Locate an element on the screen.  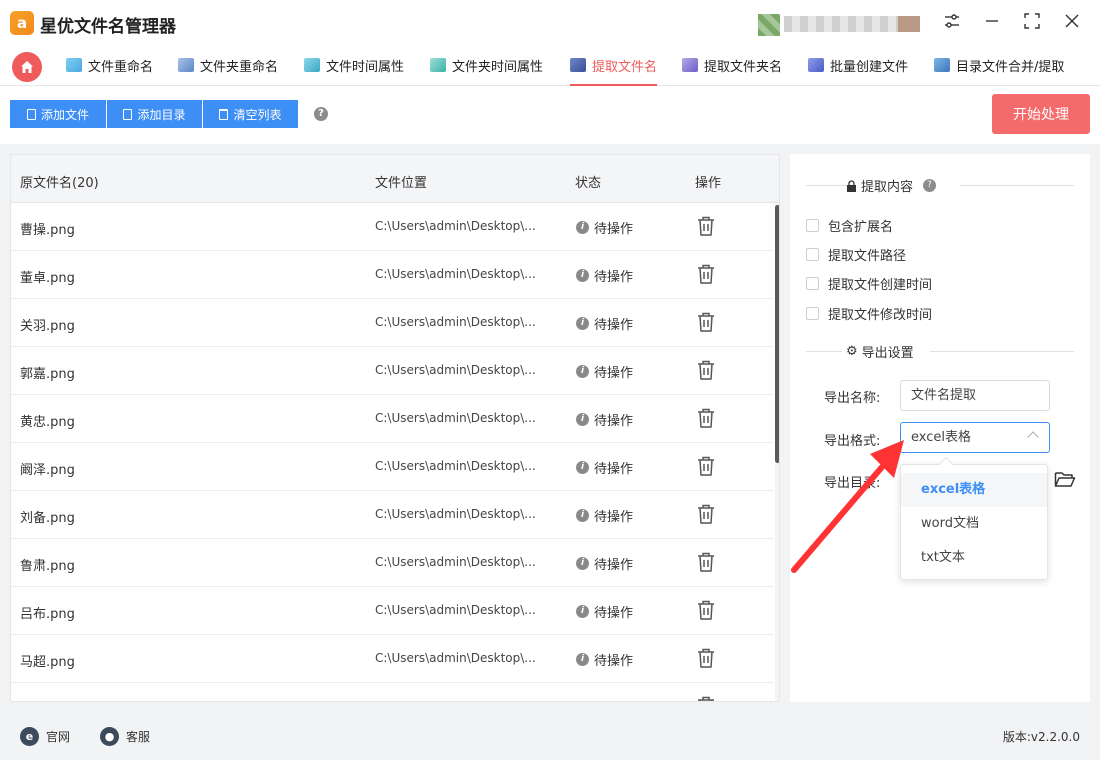
tab-batch-create: 批量创建文件 is located at coordinates (858, 71).